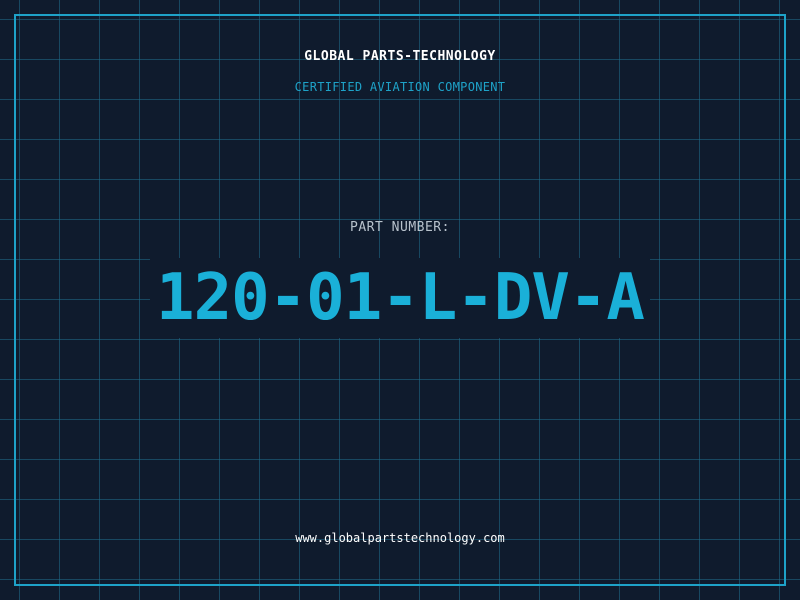  I want to click on part-number-label: PART NUMBER:, so click(400, 227).